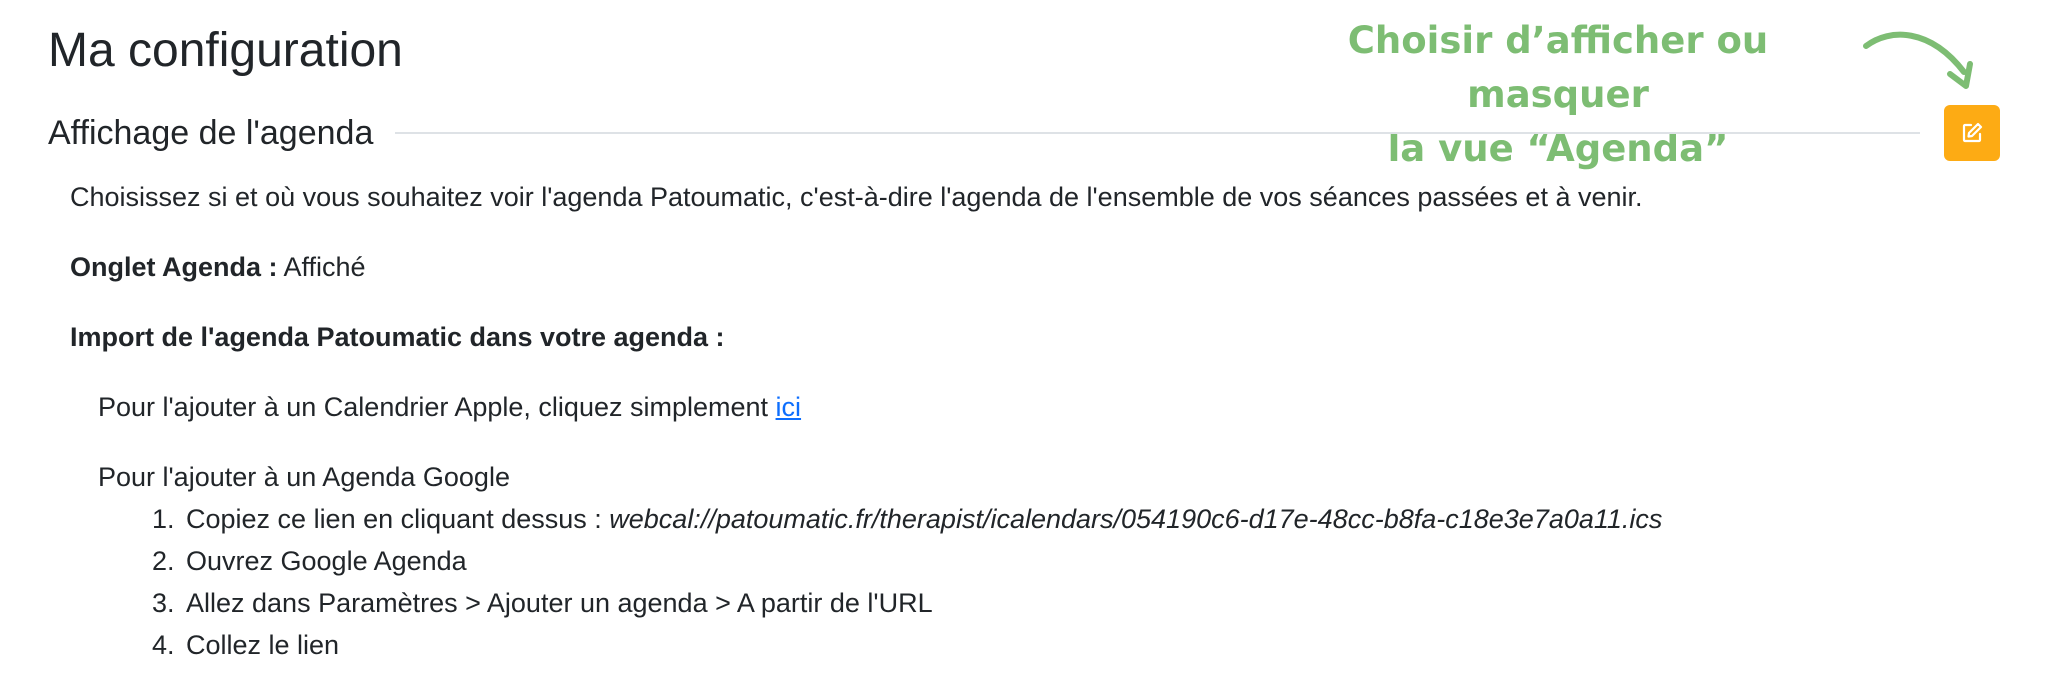 Image resolution: width=2048 pixels, height=692 pixels. I want to click on edit-icon, so click(1972, 132).